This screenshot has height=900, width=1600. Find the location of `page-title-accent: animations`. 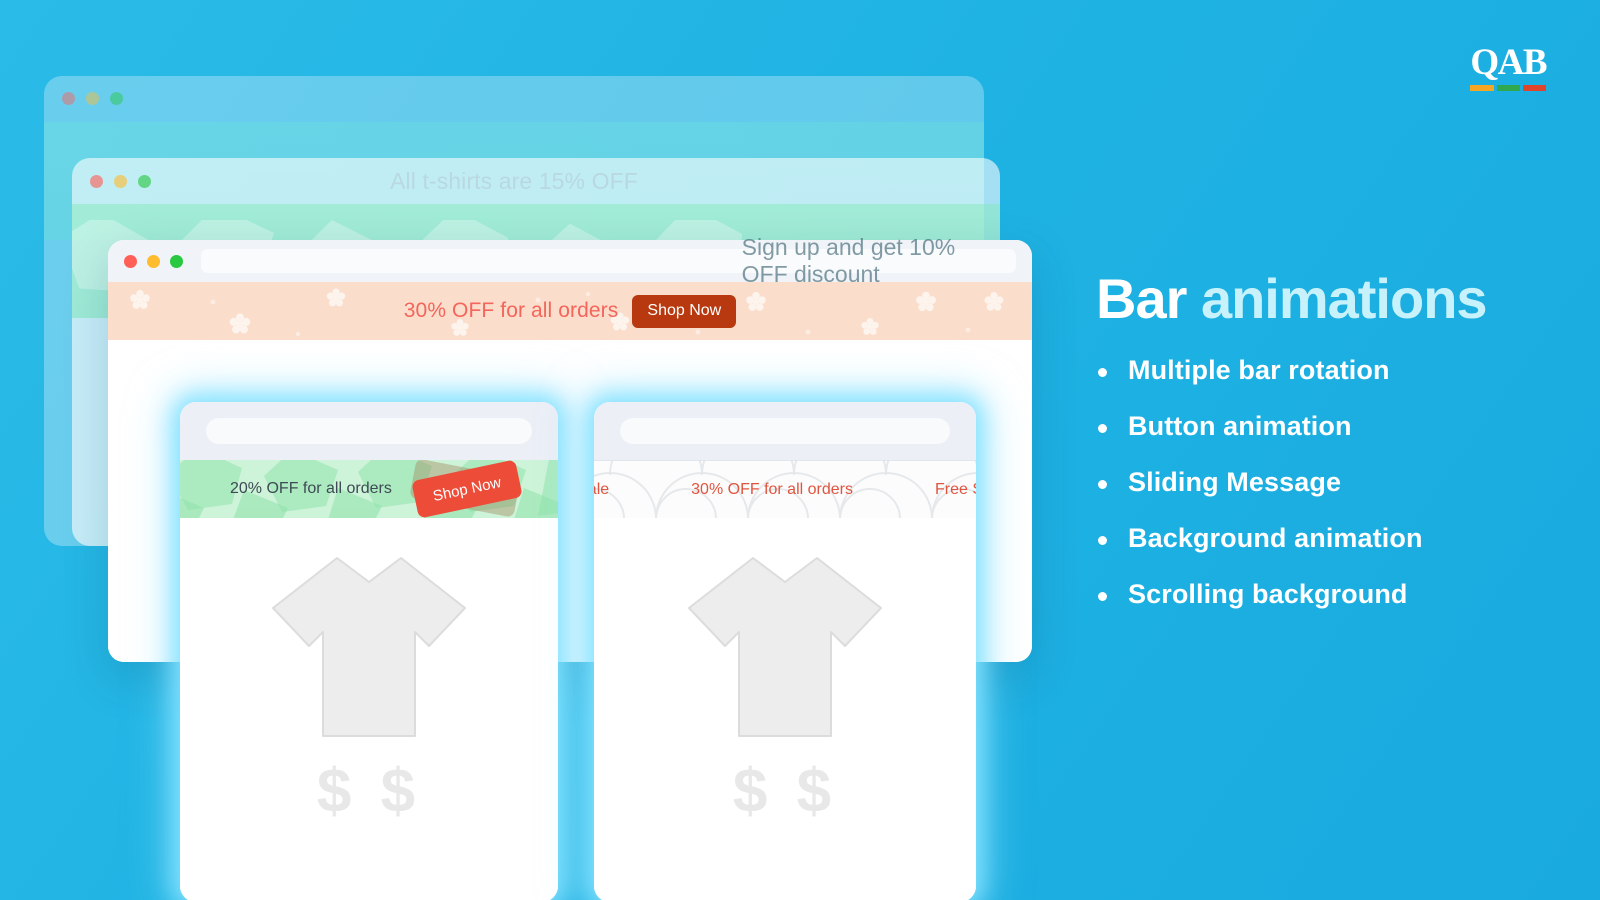

page-title-accent: animations is located at coordinates (1344, 298).